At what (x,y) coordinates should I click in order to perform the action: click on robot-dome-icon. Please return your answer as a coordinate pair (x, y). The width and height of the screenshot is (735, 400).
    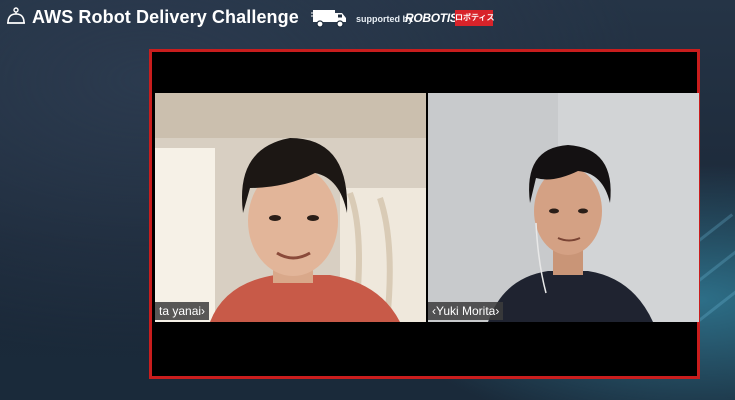
    Looking at the image, I should click on (16, 15).